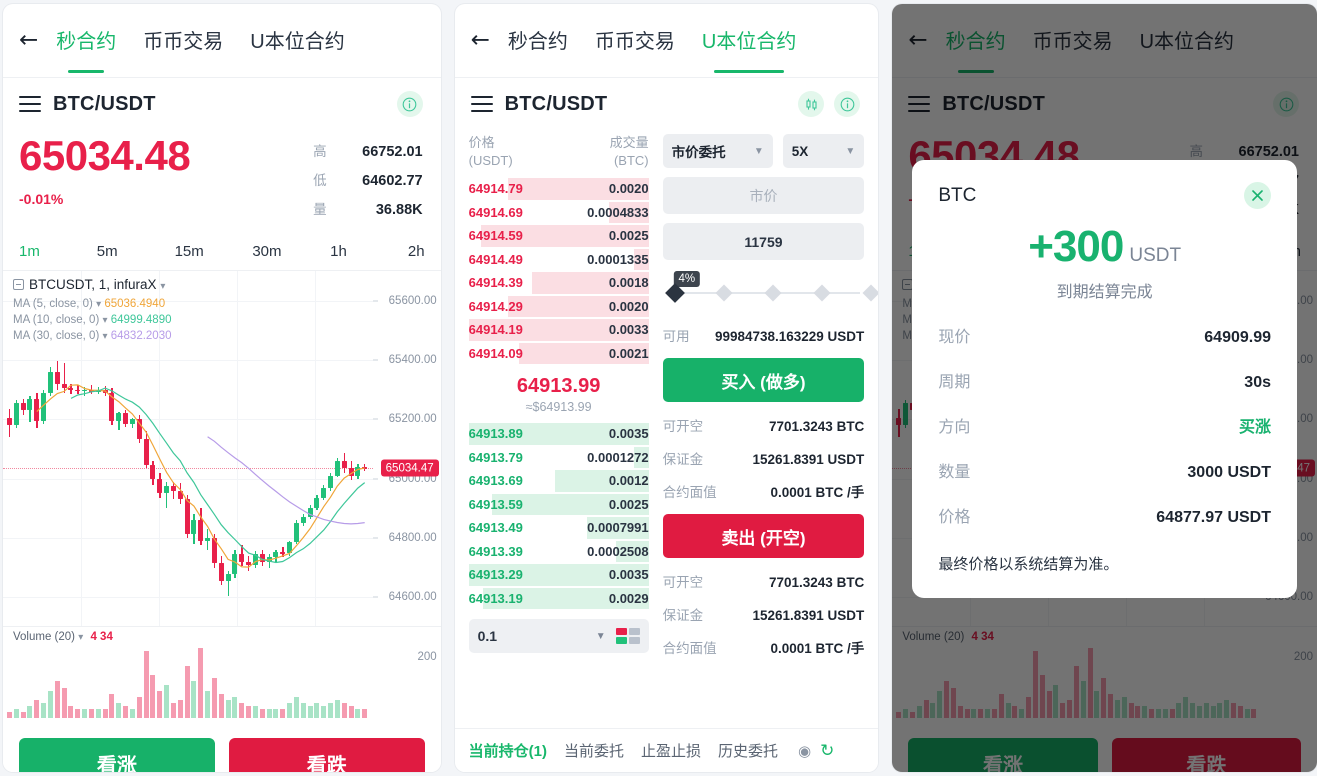  Describe the element at coordinates (508, 750) in the screenshot. I see `tab-current-positions: 当前持仓(1)` at that location.